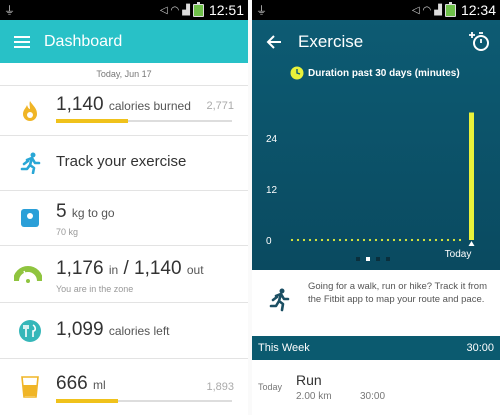  Describe the element at coordinates (72, 383) in the screenshot. I see `water-value: 666` at that location.